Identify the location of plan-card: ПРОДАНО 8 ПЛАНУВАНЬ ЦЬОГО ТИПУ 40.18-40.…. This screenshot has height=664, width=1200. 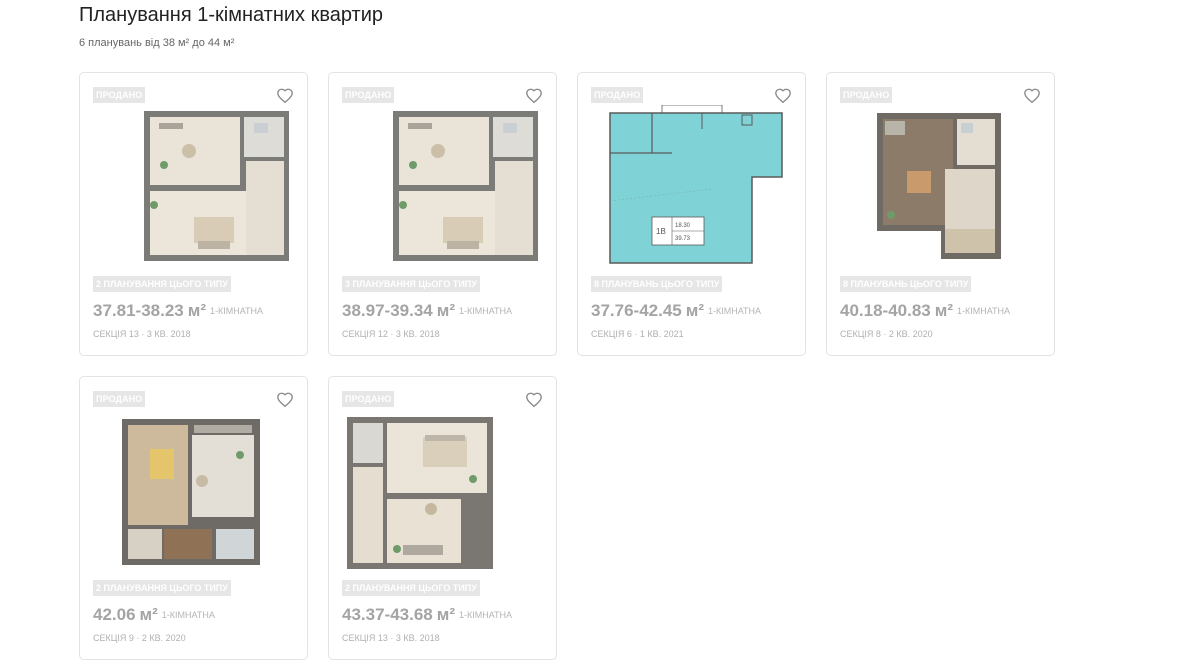
(940, 214).